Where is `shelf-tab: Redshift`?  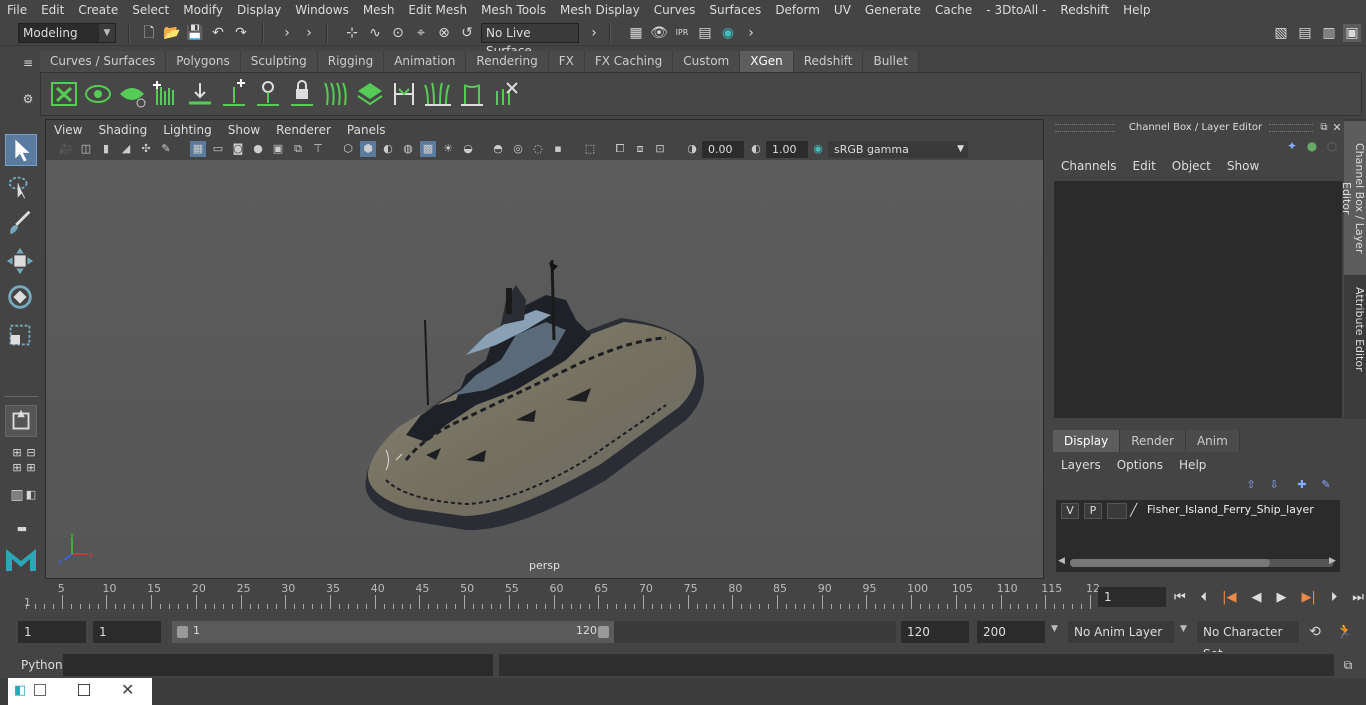
shelf-tab: Redshift is located at coordinates (828, 61).